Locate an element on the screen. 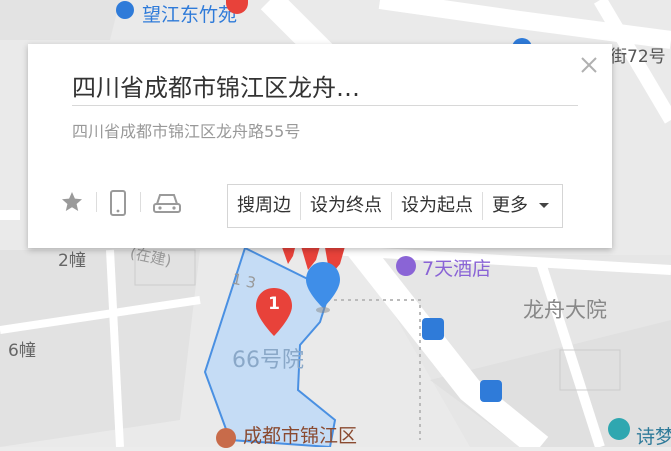  poi-pin-icon is located at coordinates (125, 10).